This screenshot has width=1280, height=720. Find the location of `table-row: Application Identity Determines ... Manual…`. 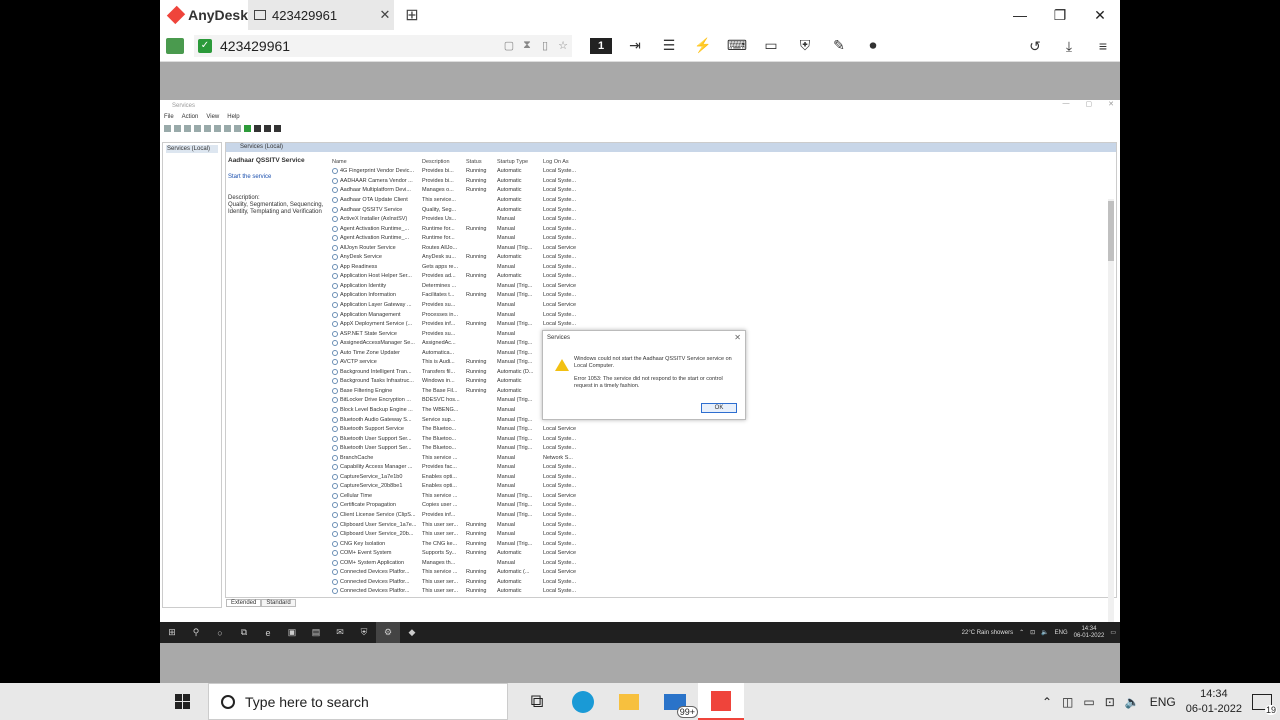

table-row: Application Identity Determines ... Manual… is located at coordinates (722, 286).